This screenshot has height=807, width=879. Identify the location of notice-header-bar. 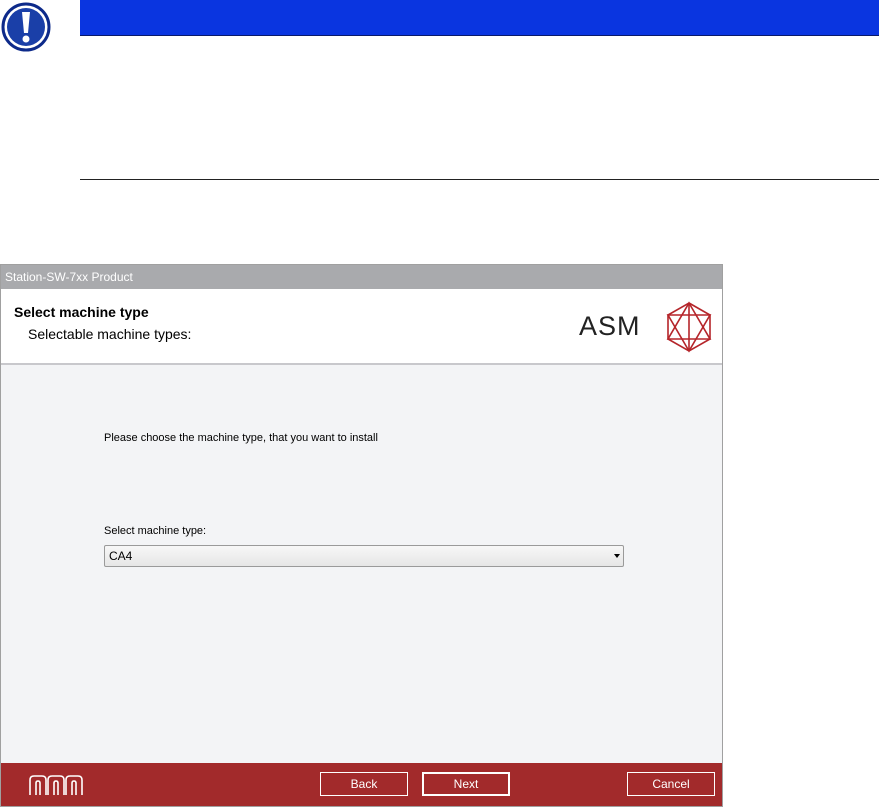
(479, 18).